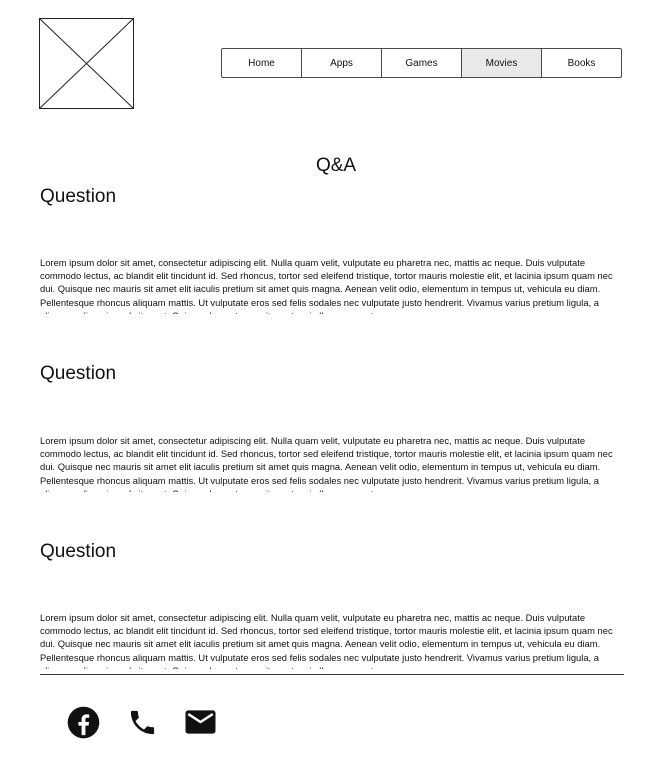  I want to click on logo-placeholder, so click(86, 63).